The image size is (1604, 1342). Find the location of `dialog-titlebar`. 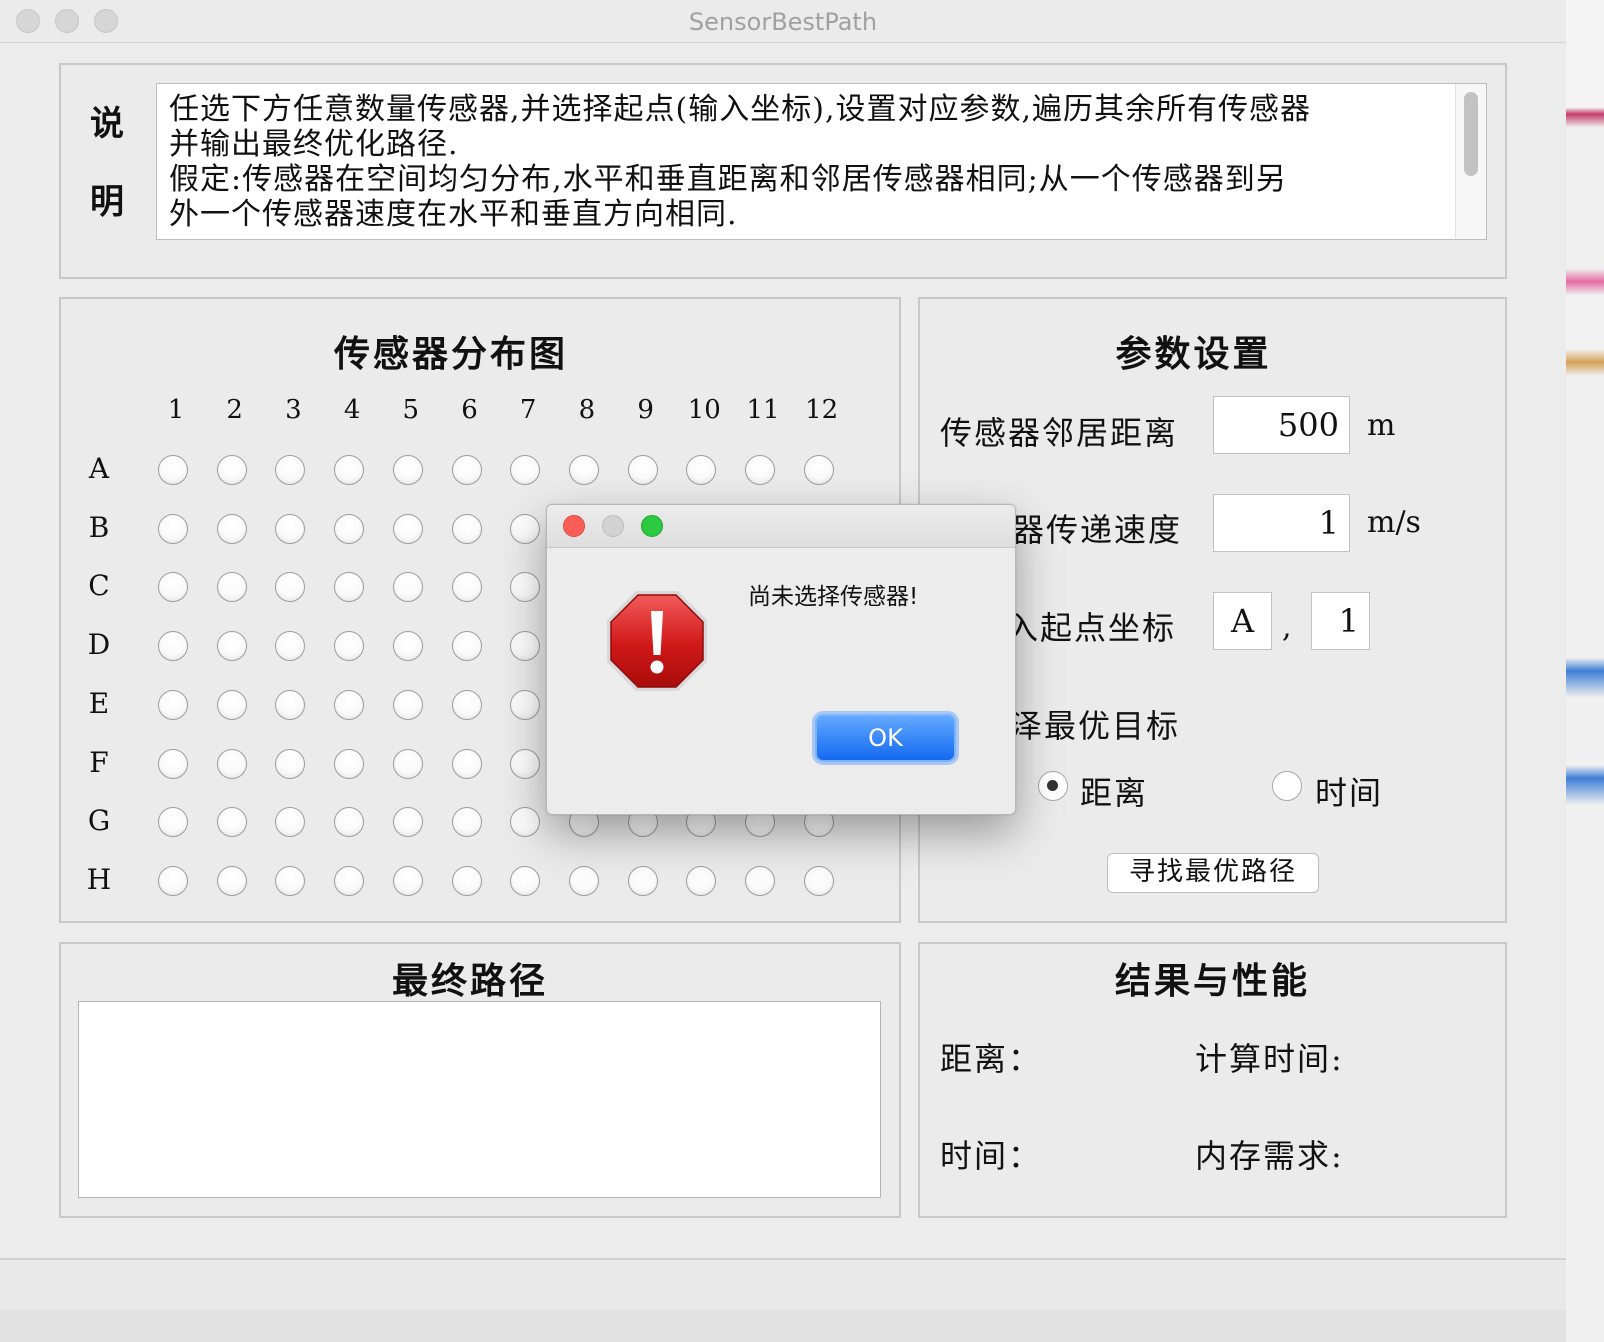

dialog-titlebar is located at coordinates (781, 526).